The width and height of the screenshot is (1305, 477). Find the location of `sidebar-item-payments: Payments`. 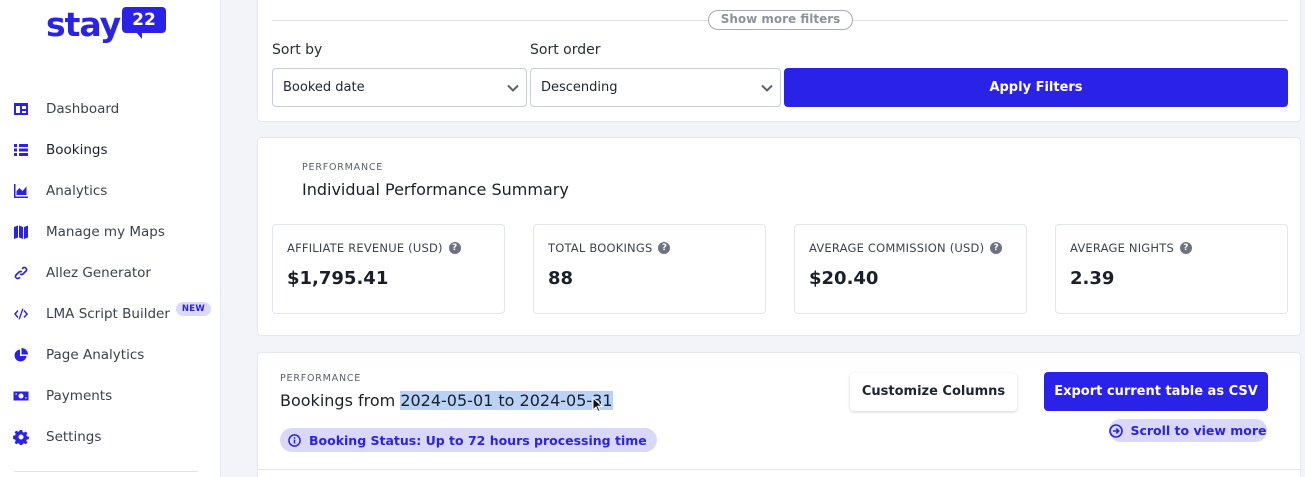

sidebar-item-payments: Payments is located at coordinates (110, 395).